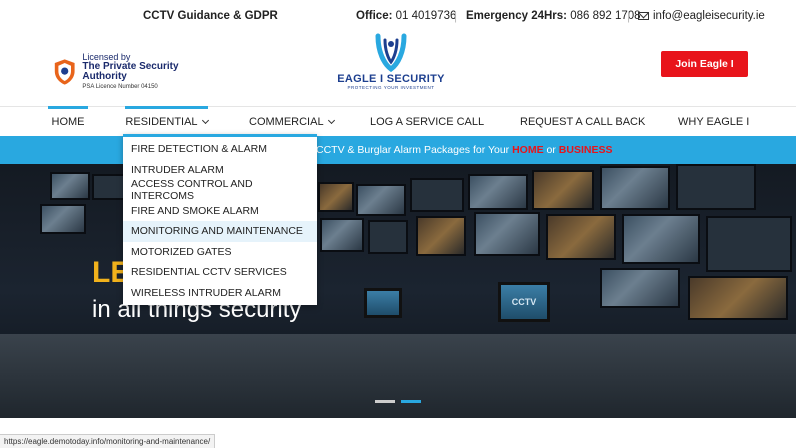  What do you see at coordinates (391, 79) in the screenshot?
I see `logo-name: EAGLE I SECURITY` at bounding box center [391, 79].